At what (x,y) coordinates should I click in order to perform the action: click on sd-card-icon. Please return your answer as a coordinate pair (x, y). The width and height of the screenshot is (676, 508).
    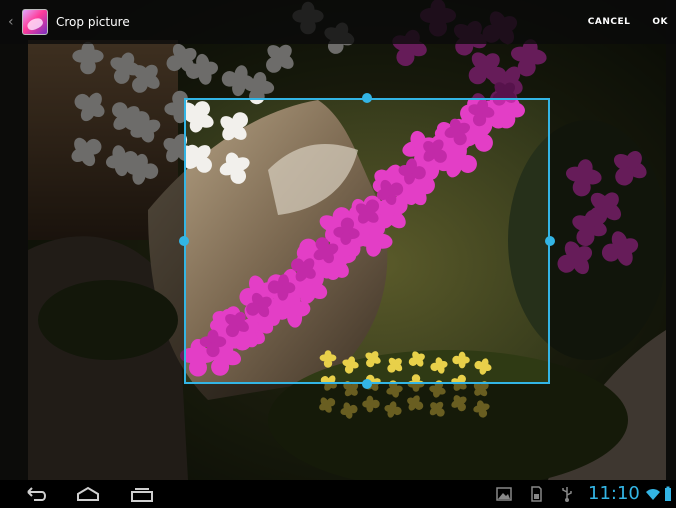
    Looking at the image, I should click on (536, 494).